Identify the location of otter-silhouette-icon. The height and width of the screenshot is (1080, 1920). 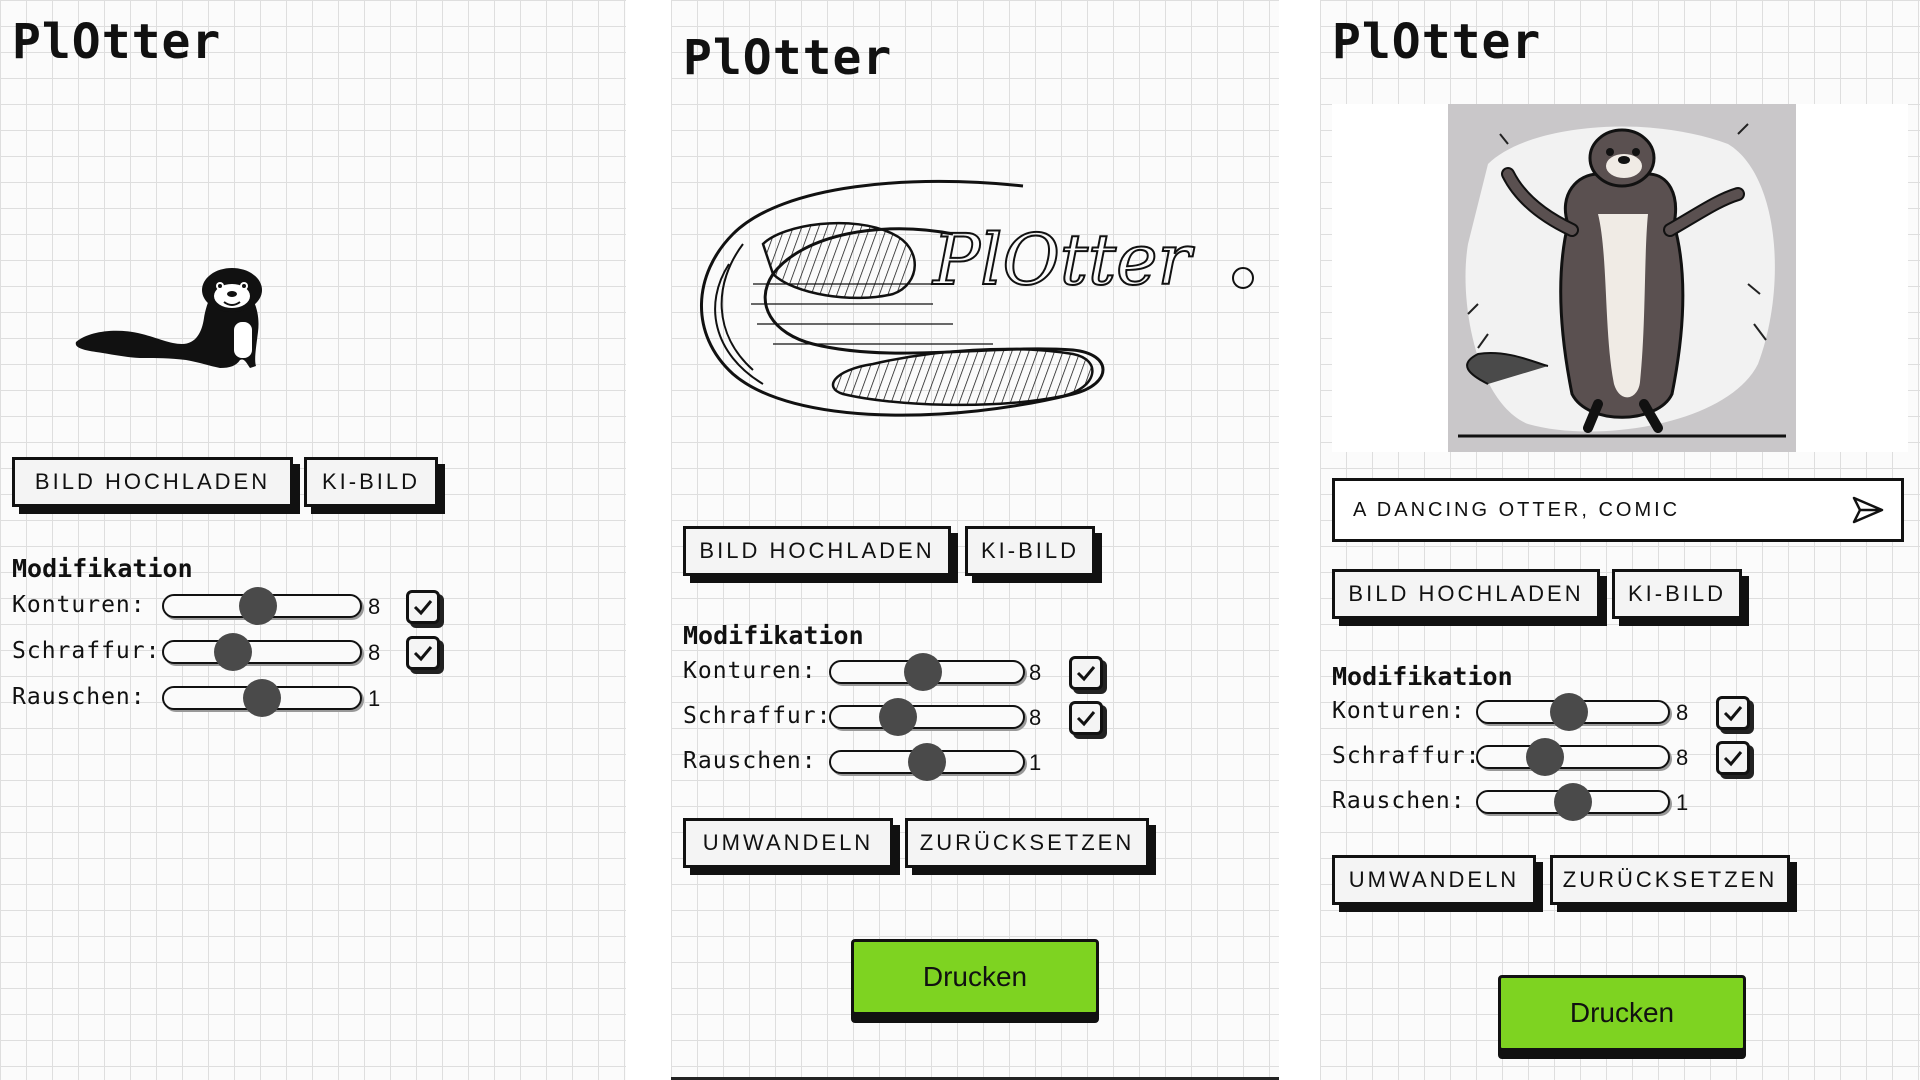
(170, 322).